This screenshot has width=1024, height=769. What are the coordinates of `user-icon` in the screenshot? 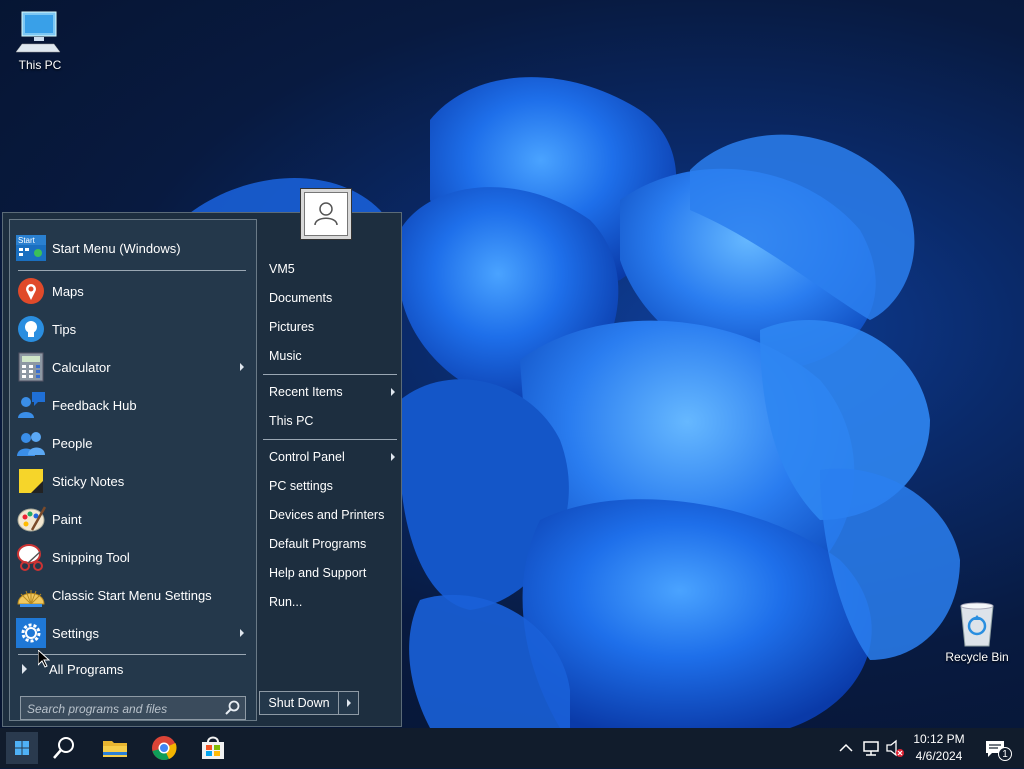 It's located at (326, 214).